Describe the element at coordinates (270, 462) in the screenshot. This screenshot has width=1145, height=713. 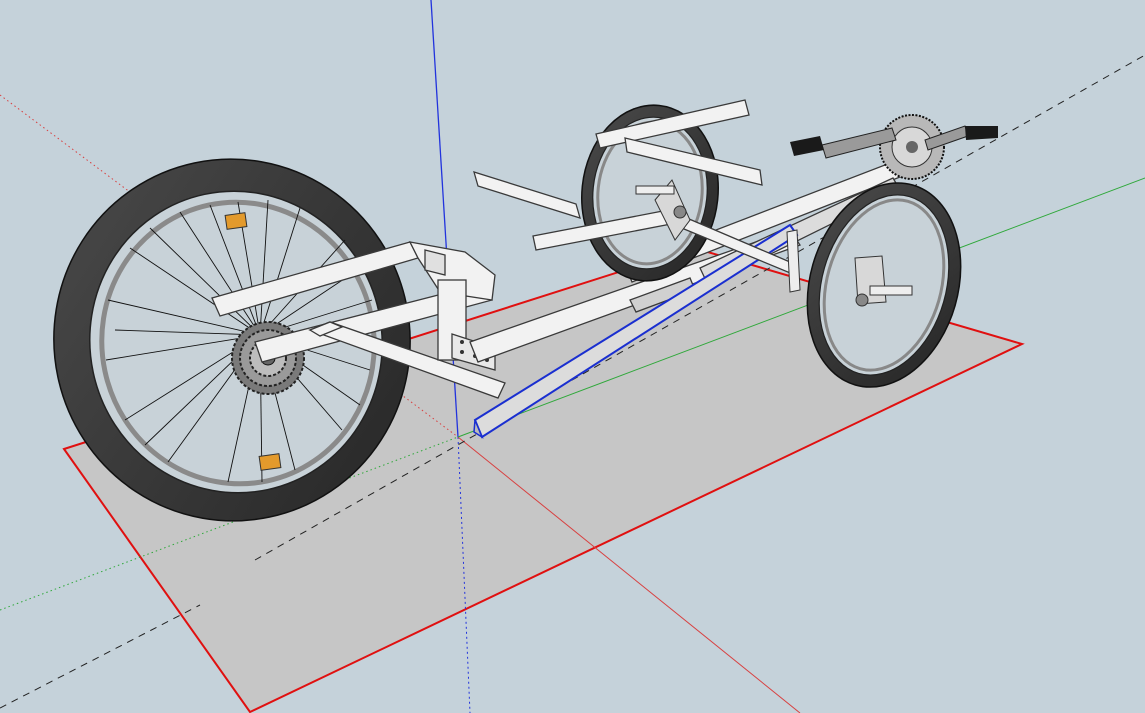
I see `rear-reflector-bottom` at that location.